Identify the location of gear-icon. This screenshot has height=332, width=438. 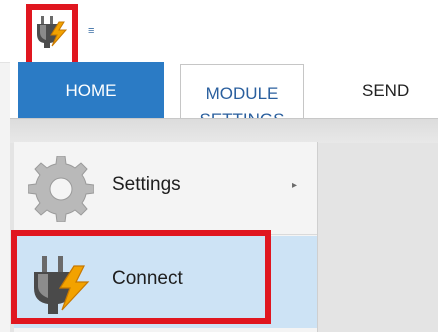
(61, 189).